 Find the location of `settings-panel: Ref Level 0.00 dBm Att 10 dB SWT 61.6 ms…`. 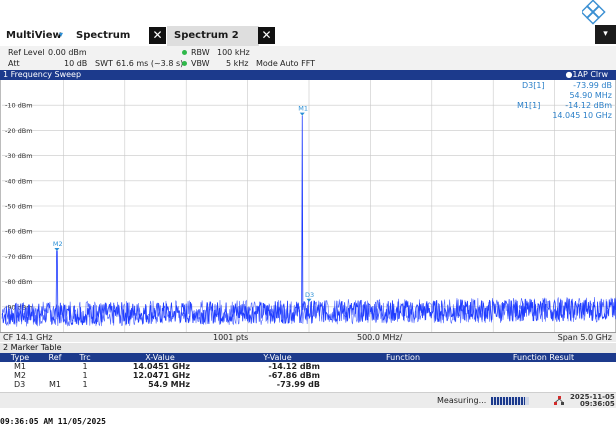

settings-panel: Ref Level 0.00 dBm Att 10 dB SWT 61.6 ms… is located at coordinates (308, 58).